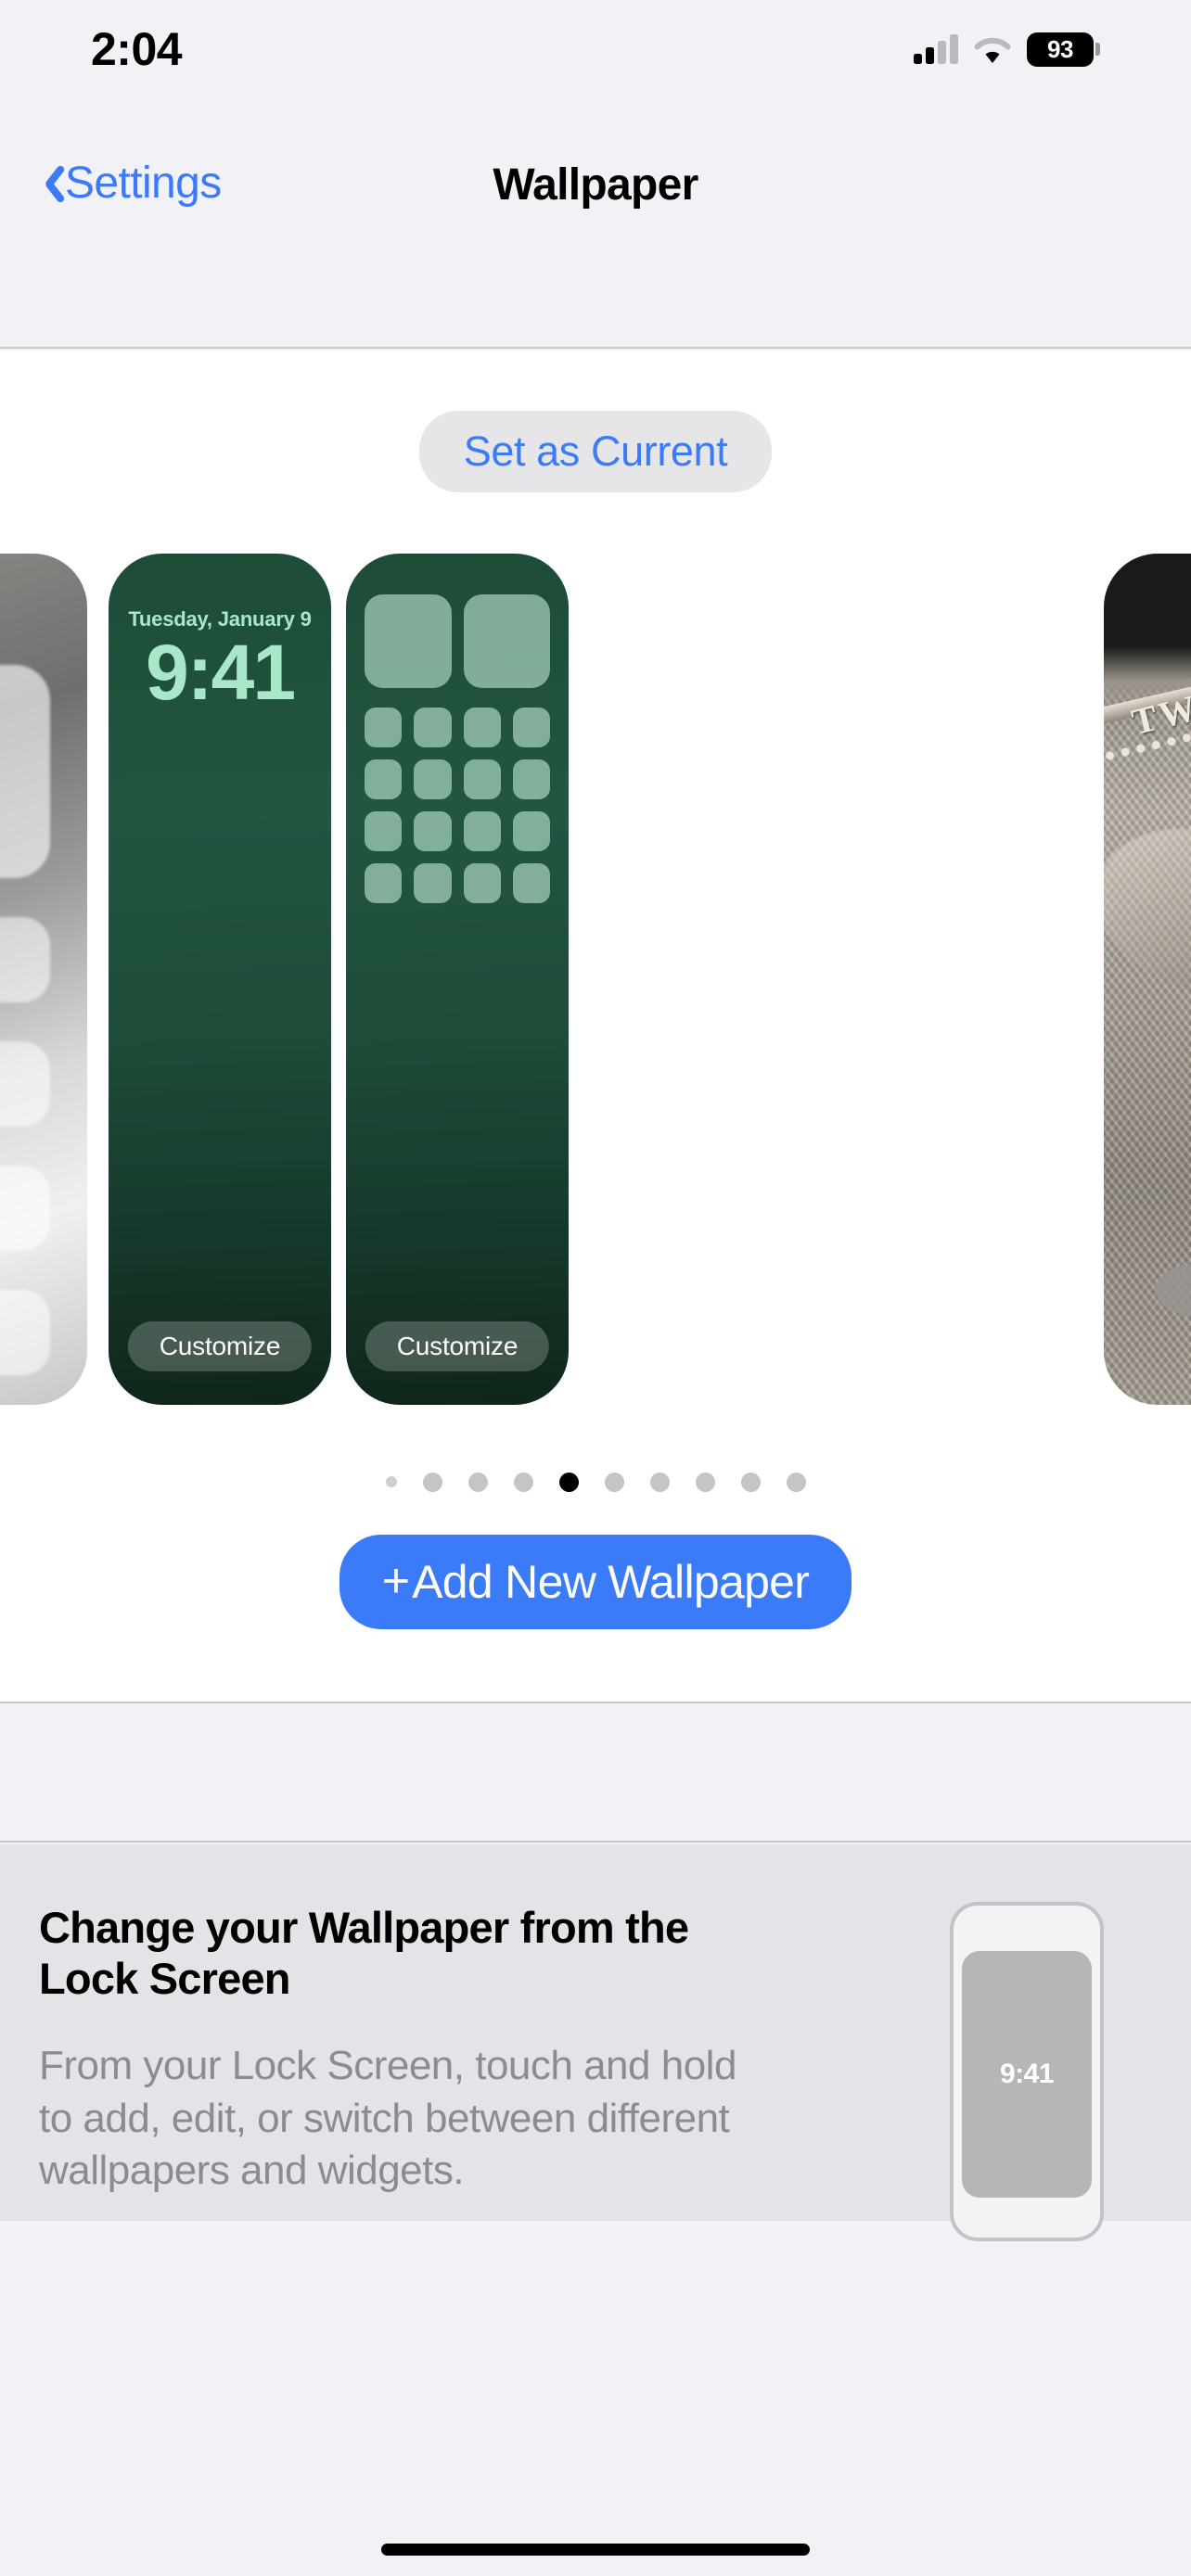 The width and height of the screenshot is (1191, 2576). What do you see at coordinates (595, 2550) in the screenshot?
I see `home-indicator` at bounding box center [595, 2550].